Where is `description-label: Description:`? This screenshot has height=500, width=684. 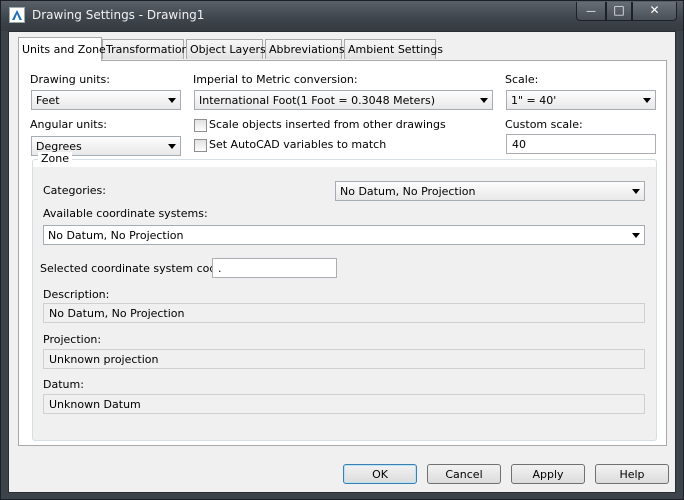
description-label: Description: is located at coordinates (76, 294).